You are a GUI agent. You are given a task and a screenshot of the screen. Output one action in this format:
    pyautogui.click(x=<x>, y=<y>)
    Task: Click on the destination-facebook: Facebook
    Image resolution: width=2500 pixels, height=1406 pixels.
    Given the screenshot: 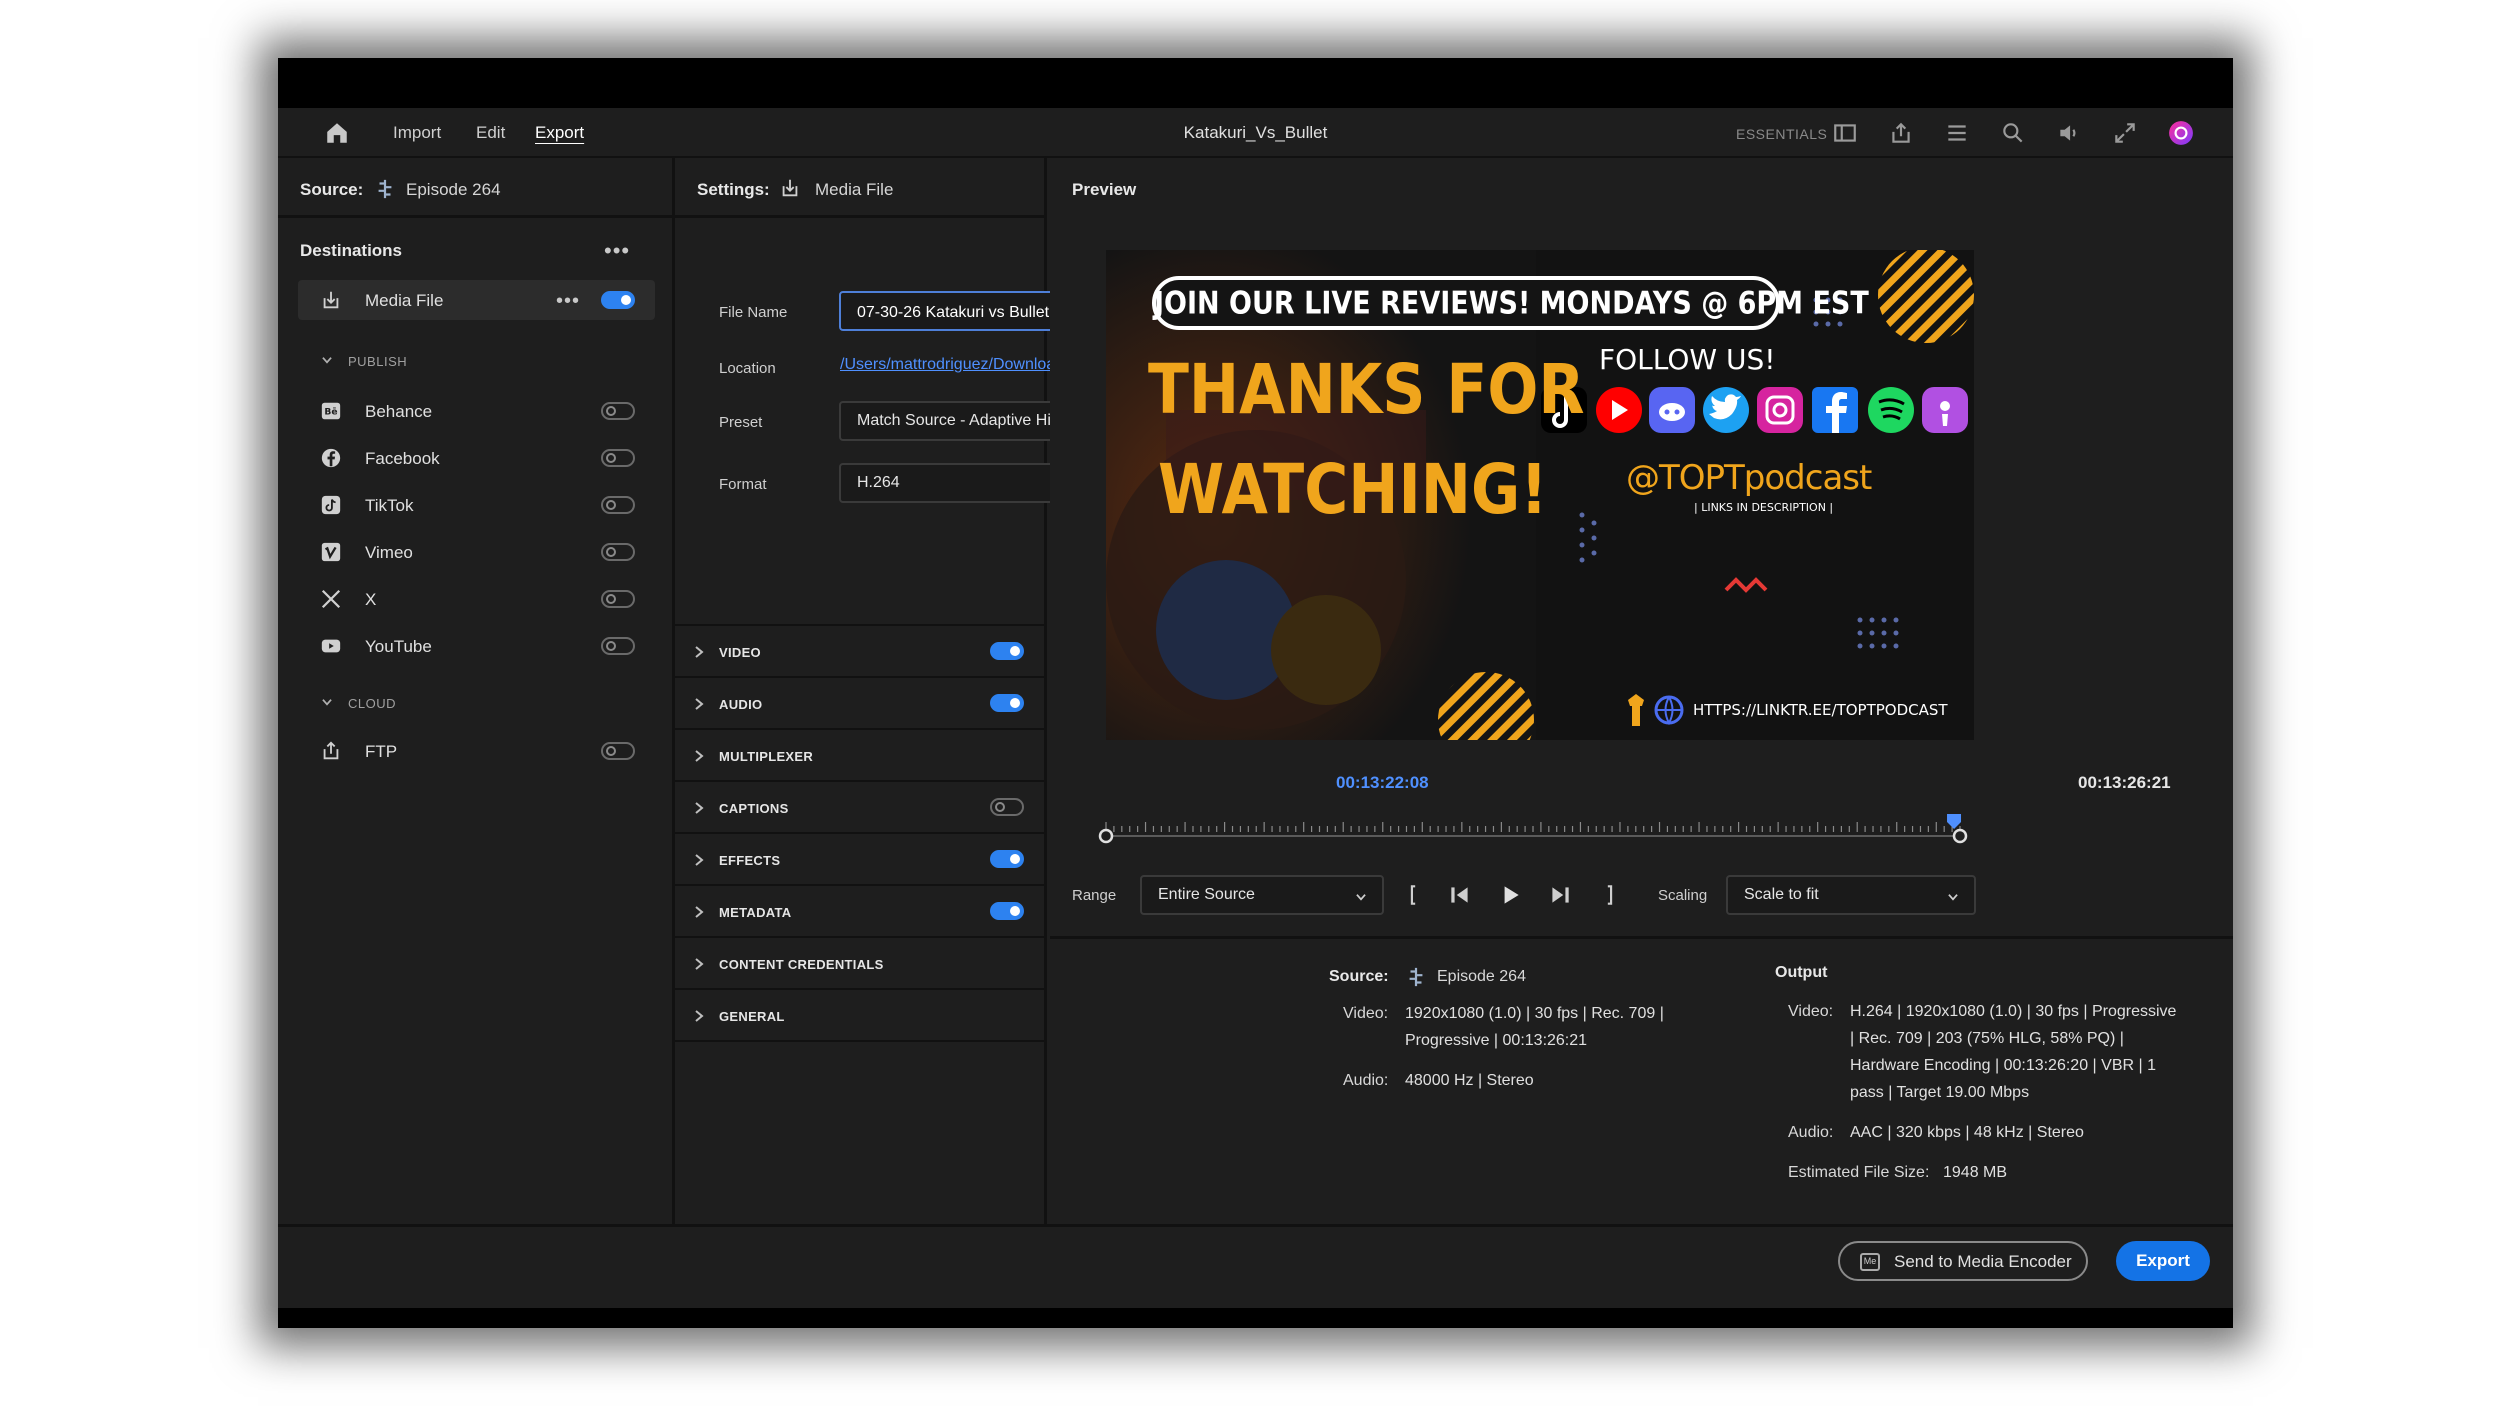 What is the action you would take?
    pyautogui.click(x=476, y=458)
    